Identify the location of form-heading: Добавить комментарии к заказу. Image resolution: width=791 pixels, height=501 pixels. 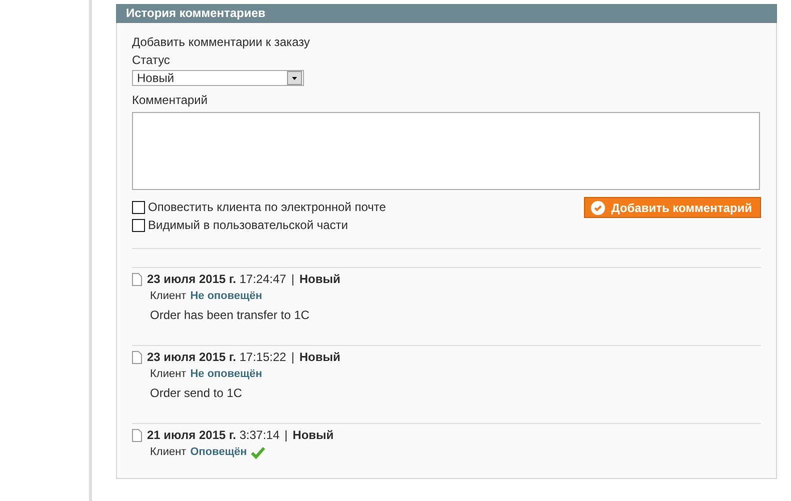
(221, 42).